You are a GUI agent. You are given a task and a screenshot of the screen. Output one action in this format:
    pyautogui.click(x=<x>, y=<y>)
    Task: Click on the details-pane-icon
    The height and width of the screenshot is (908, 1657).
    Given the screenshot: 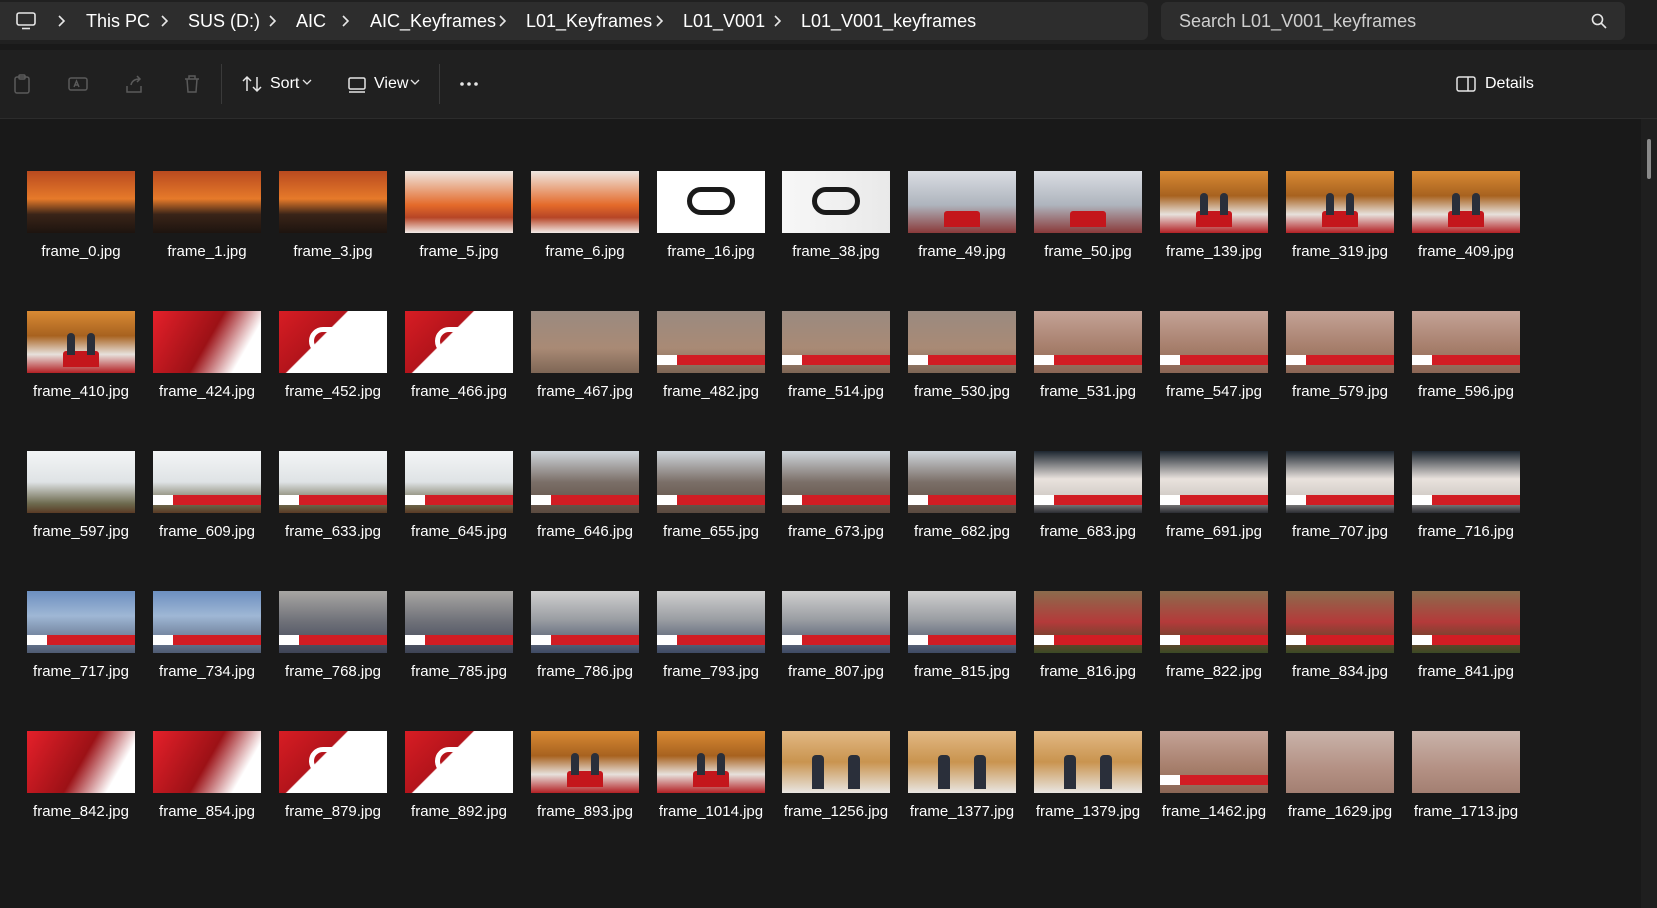 What is the action you would take?
    pyautogui.click(x=1466, y=84)
    